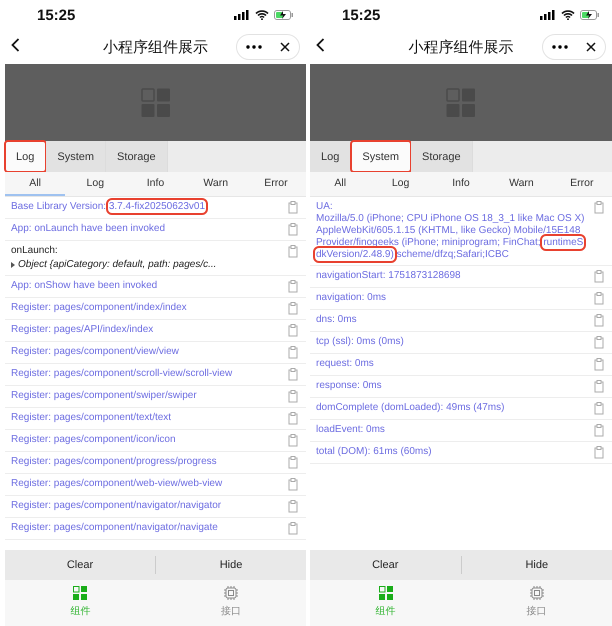 The height and width of the screenshot is (626, 612). I want to click on log-entry: Register: pages/component/icon/icon, so click(94, 440).